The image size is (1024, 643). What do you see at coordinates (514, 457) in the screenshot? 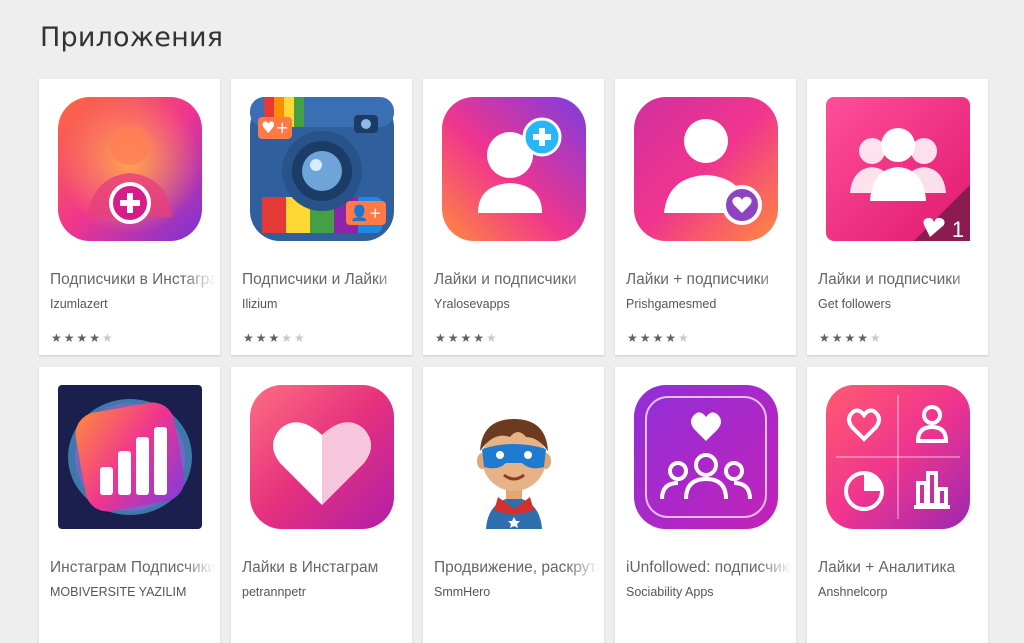
I see `superhero-icon` at bounding box center [514, 457].